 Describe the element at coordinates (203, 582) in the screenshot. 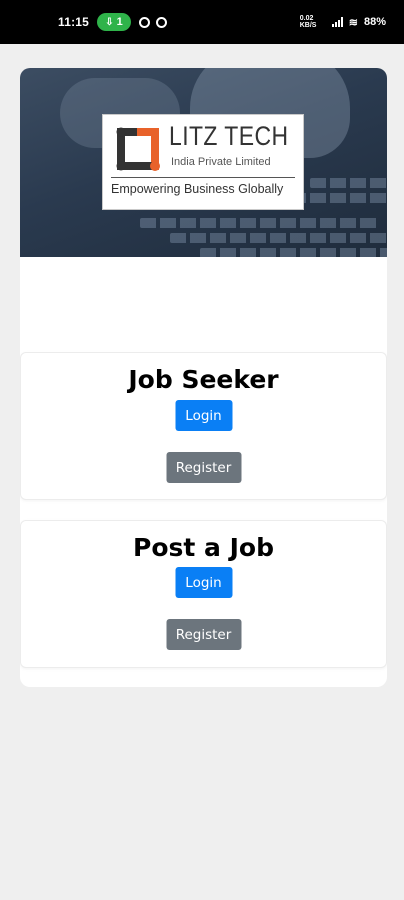

I see `post-job-login-button: Login` at that location.